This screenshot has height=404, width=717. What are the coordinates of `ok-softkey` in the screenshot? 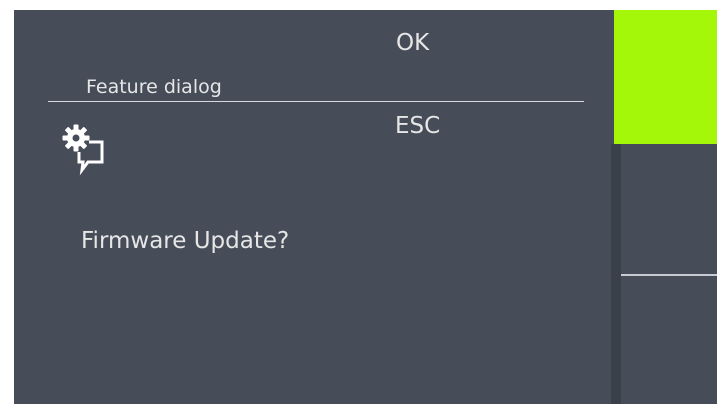 It's located at (665, 77).